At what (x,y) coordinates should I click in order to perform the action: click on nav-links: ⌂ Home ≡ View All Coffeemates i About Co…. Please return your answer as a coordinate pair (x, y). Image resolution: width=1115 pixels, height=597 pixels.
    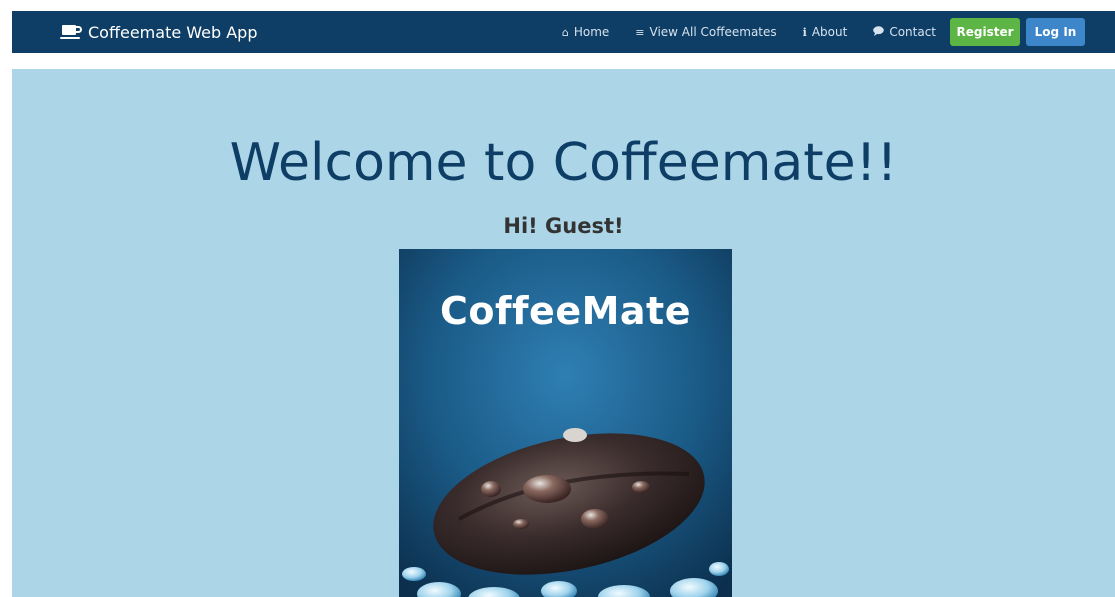
    Looking at the image, I should click on (825, 32).